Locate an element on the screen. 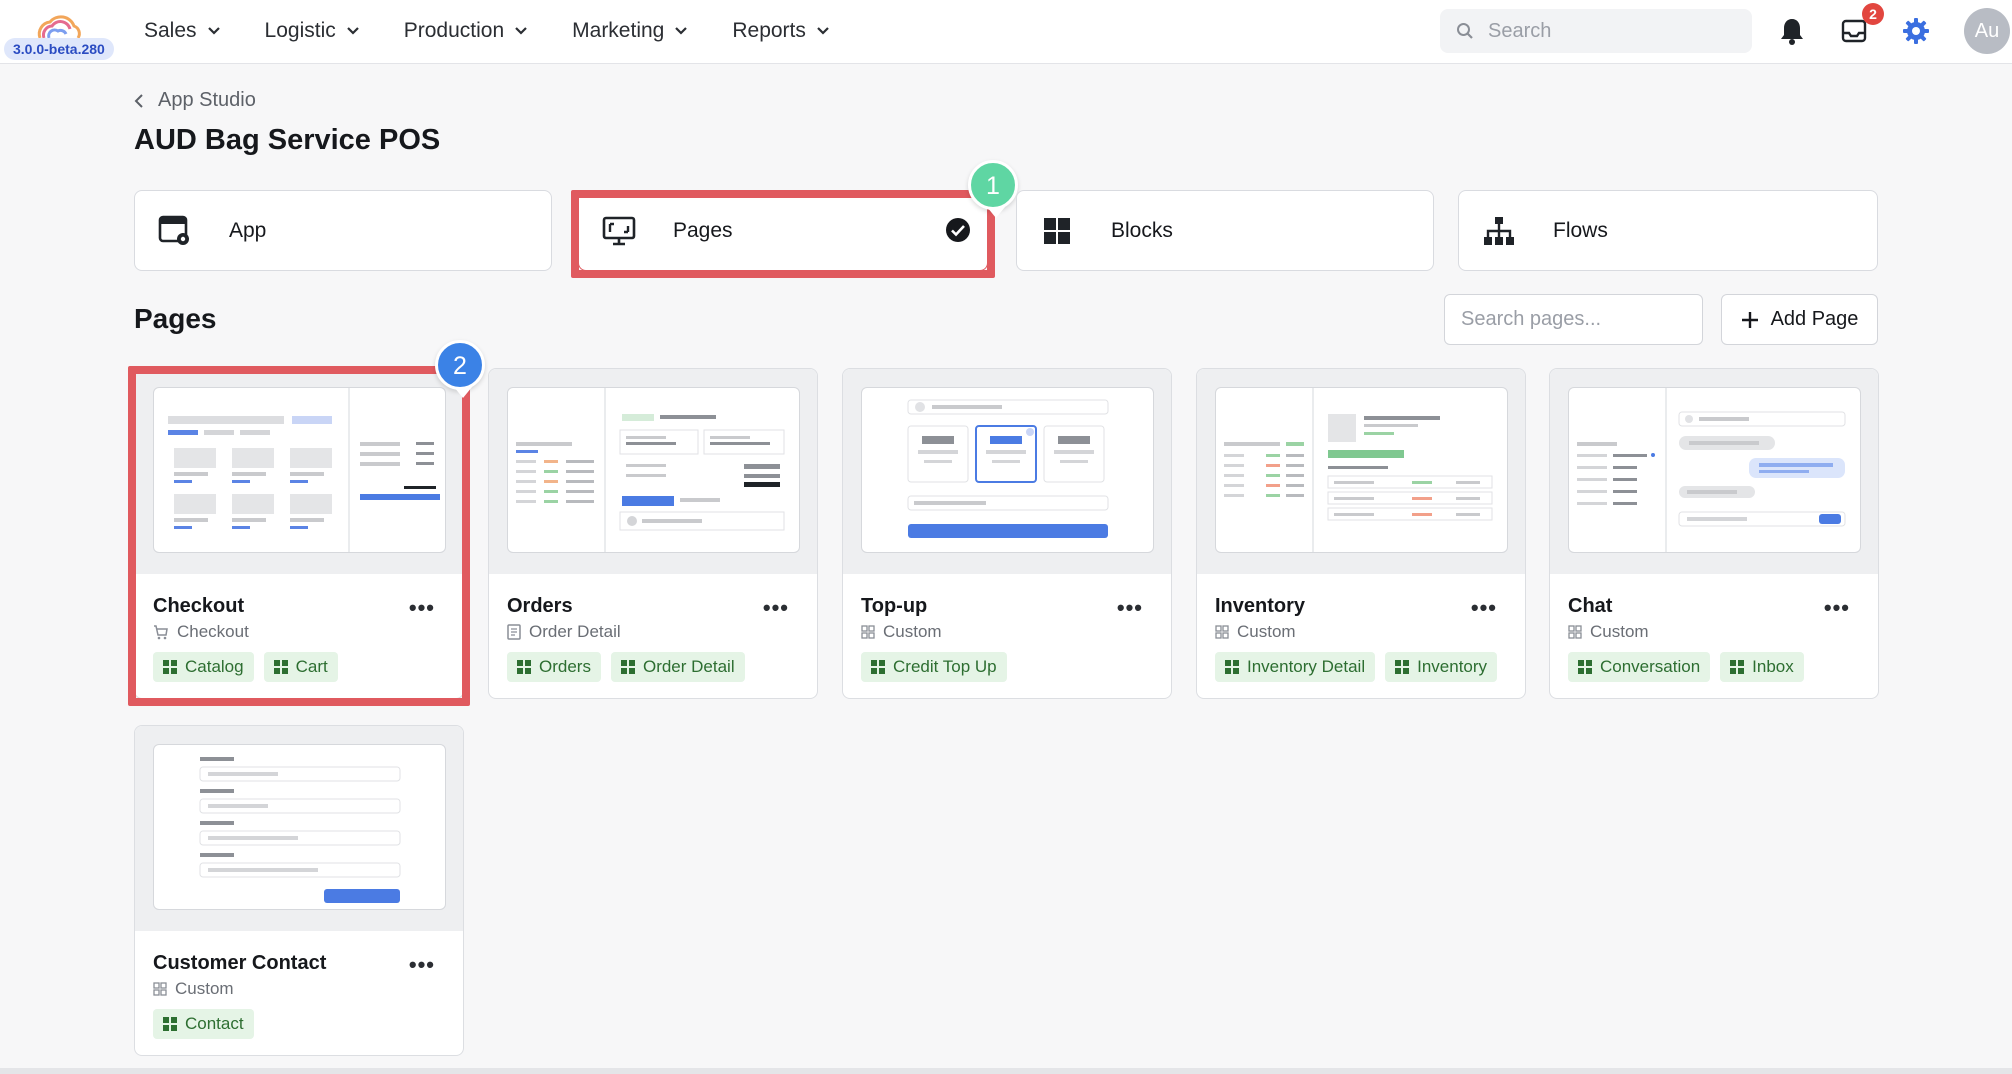 The height and width of the screenshot is (1074, 2012). tag-inbox: Inbox is located at coordinates (1762, 667).